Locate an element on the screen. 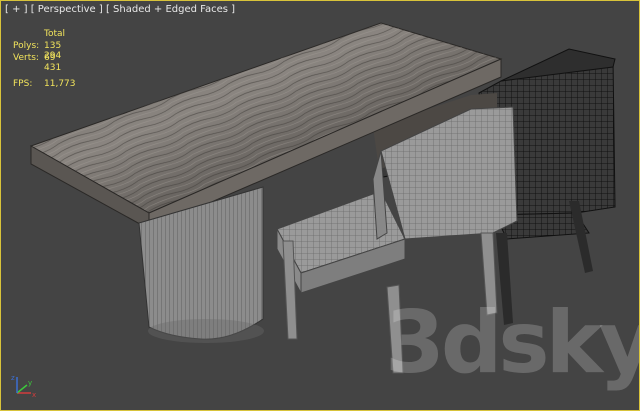  svg-text: x is located at coordinates (34, 395).